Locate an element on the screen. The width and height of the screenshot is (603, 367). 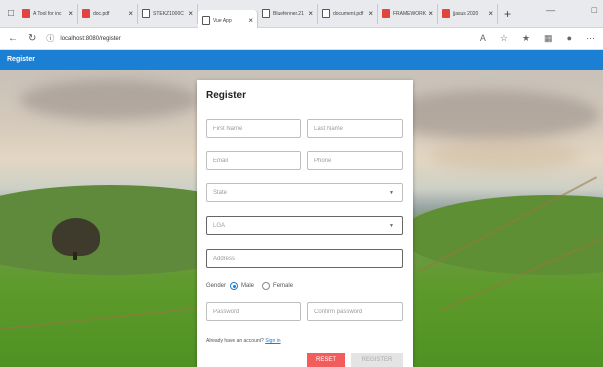
gender-female-radio is located at coordinates (266, 286).